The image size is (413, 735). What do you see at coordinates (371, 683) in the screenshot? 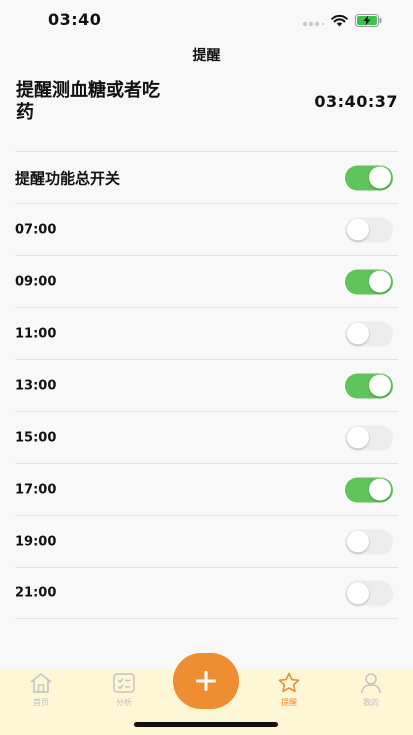
I see `profile-icon` at bounding box center [371, 683].